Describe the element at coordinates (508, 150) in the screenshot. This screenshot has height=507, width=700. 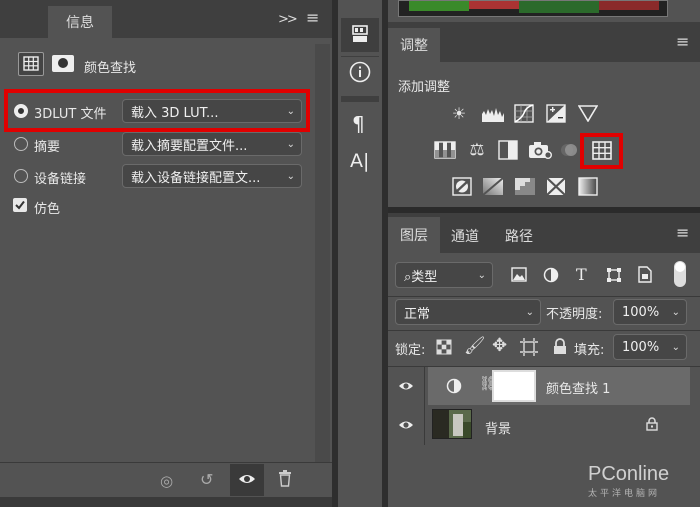
I see `black-white-icon` at that location.